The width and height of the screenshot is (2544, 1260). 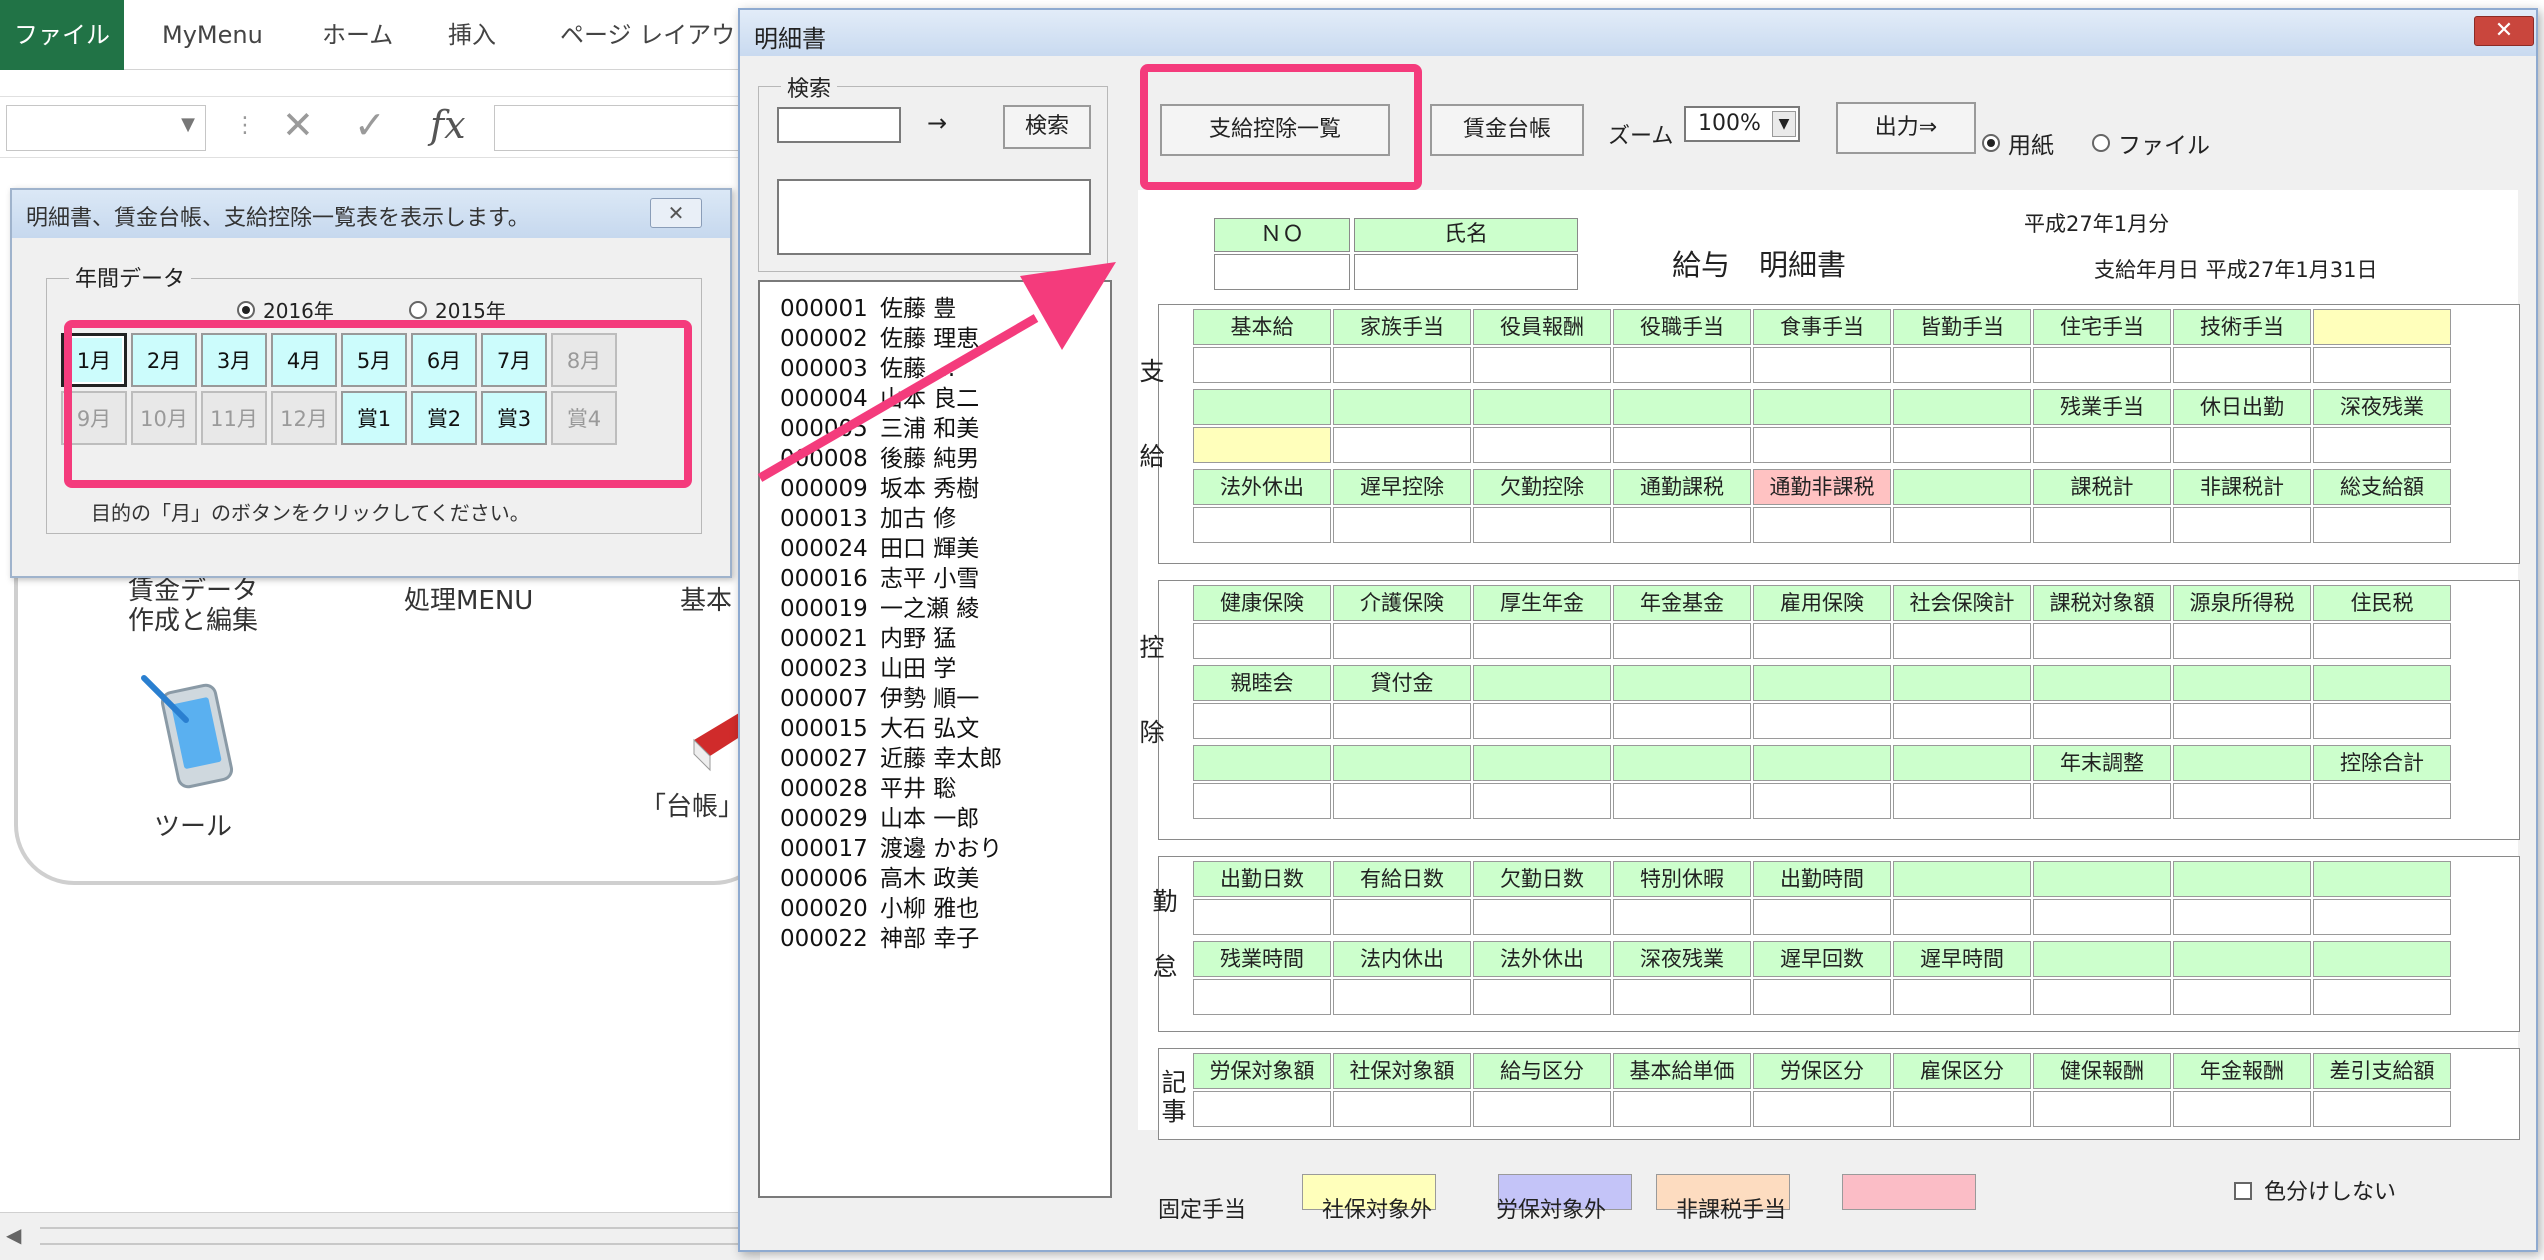 I want to click on employee-name: 志平 小雪, so click(x=930, y=579).